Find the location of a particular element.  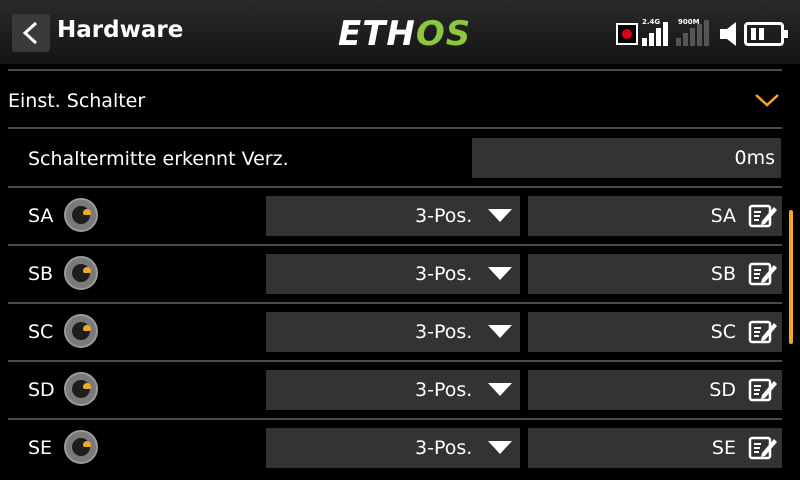

scrollbar is located at coordinates (791, 277).